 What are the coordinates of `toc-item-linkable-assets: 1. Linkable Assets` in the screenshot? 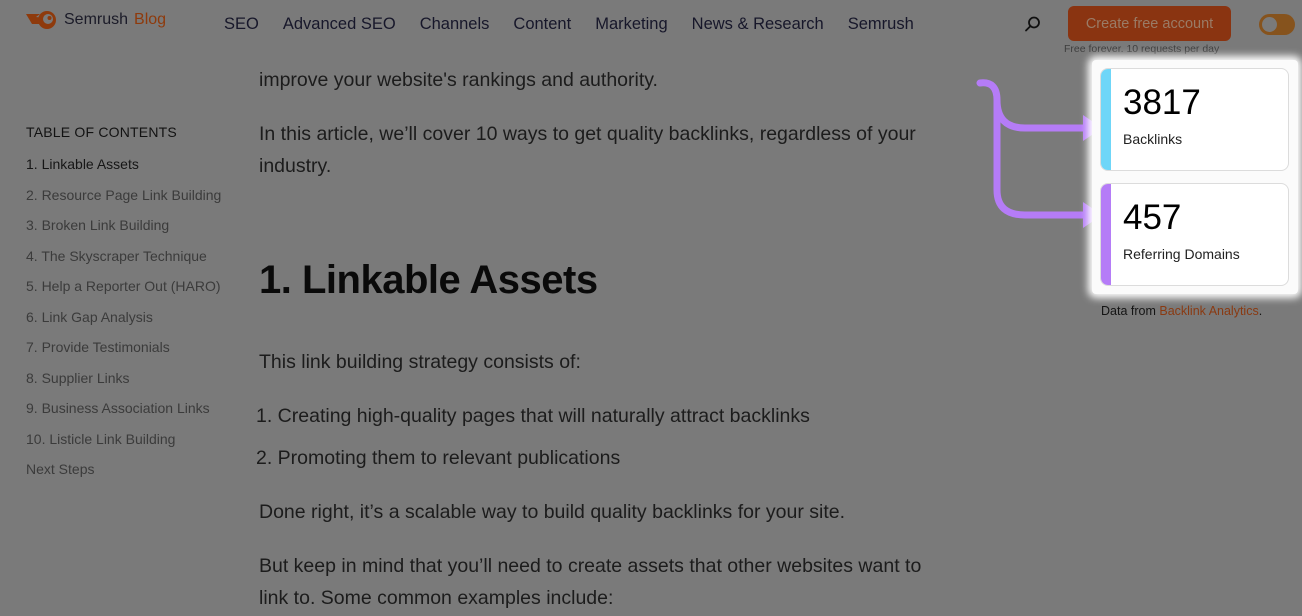 It's located at (126, 164).